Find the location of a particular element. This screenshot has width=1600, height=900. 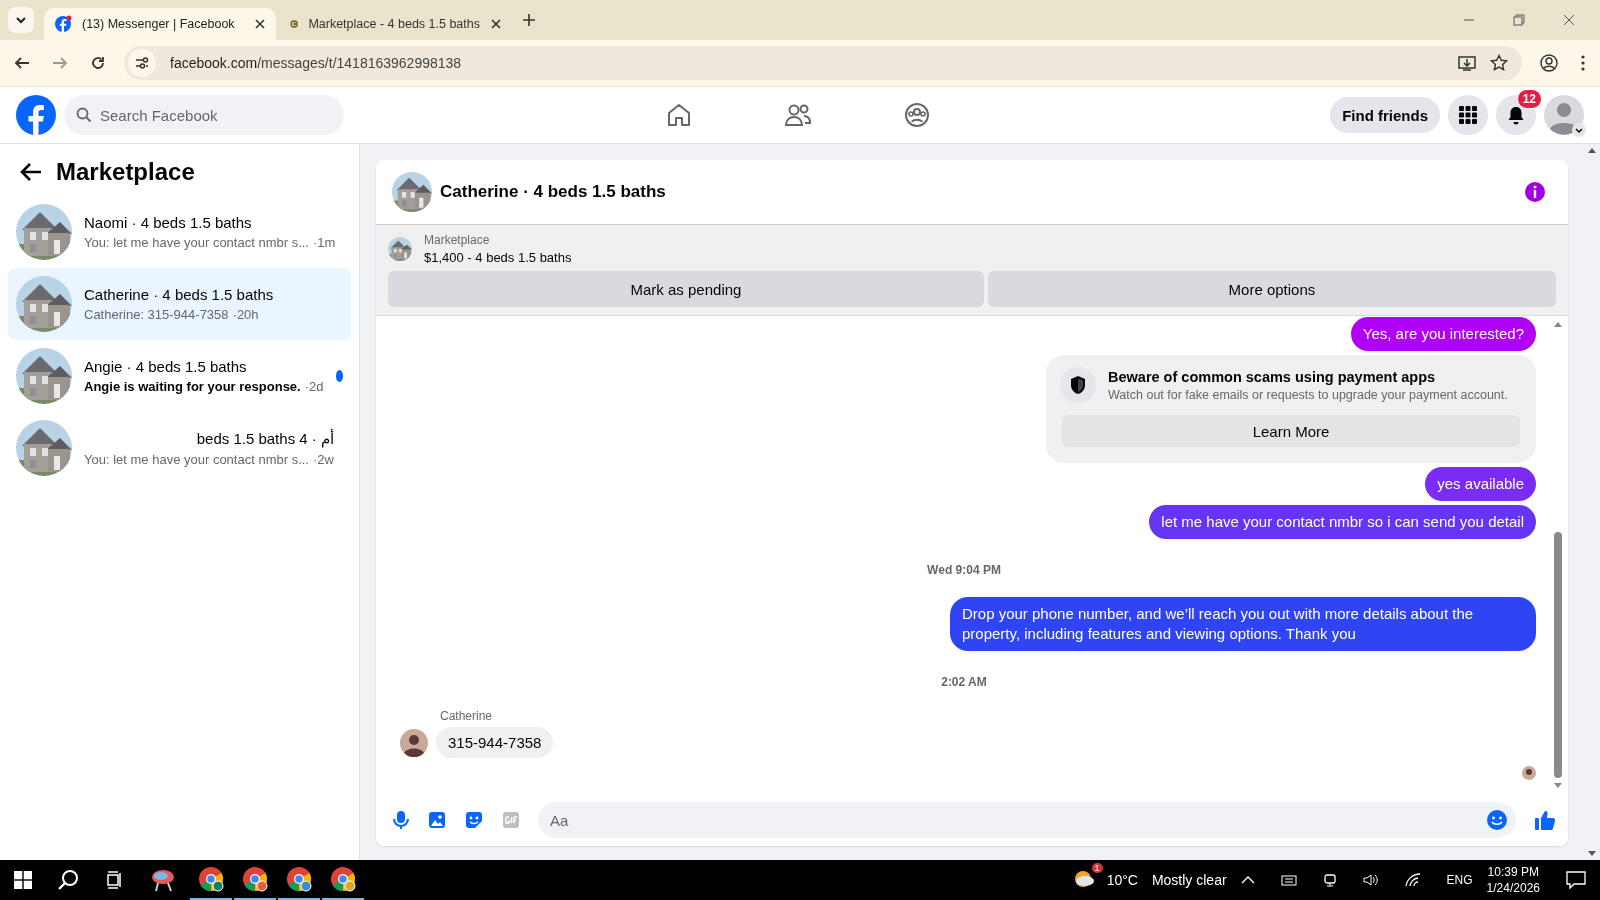

image-icon is located at coordinates (437, 820).